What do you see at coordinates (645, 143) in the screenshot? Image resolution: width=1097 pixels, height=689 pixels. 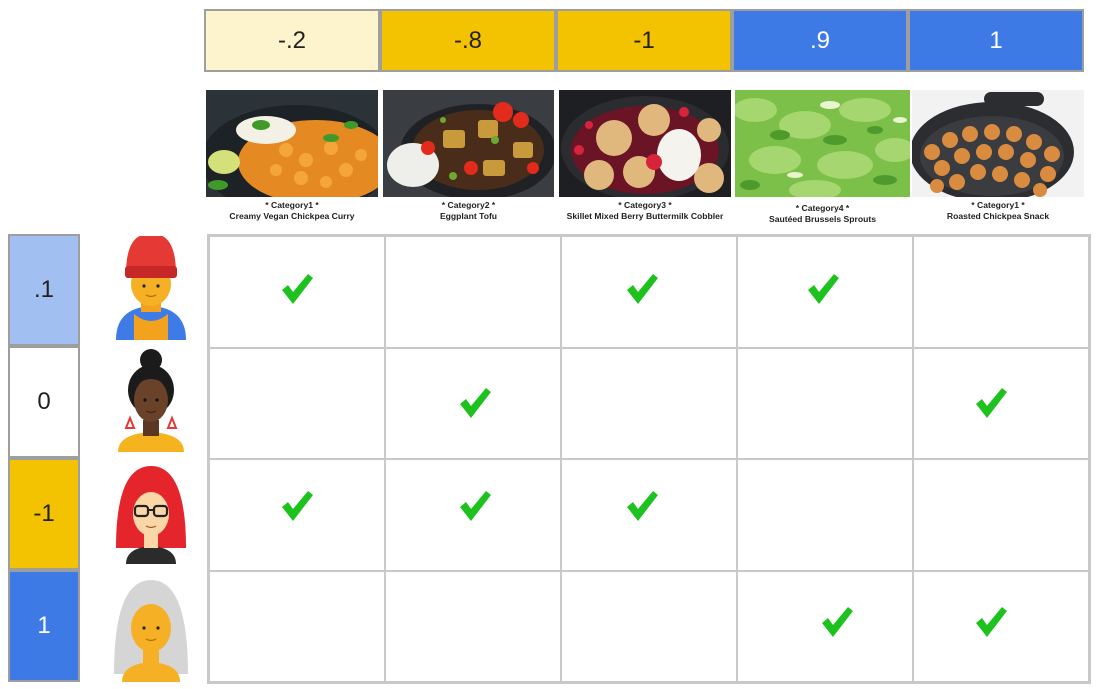 I see `food-image-berry-cobbler` at bounding box center [645, 143].